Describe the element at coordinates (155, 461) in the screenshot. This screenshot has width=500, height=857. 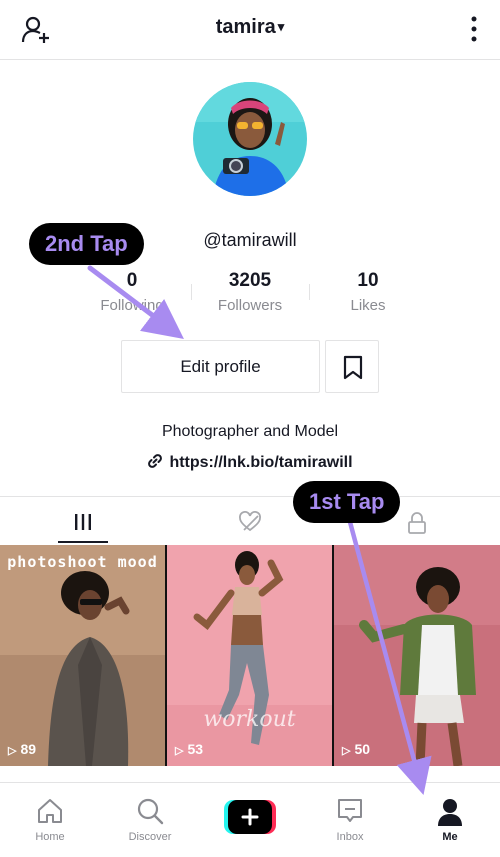
I see `link-icon` at that location.